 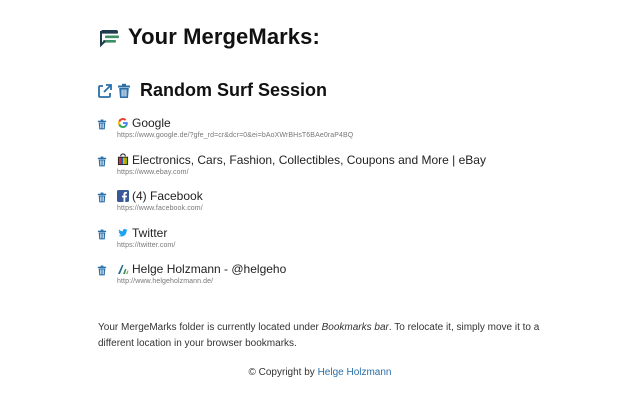 What do you see at coordinates (224, 36) in the screenshot?
I see `page-title: Your MergeMarks:` at bounding box center [224, 36].